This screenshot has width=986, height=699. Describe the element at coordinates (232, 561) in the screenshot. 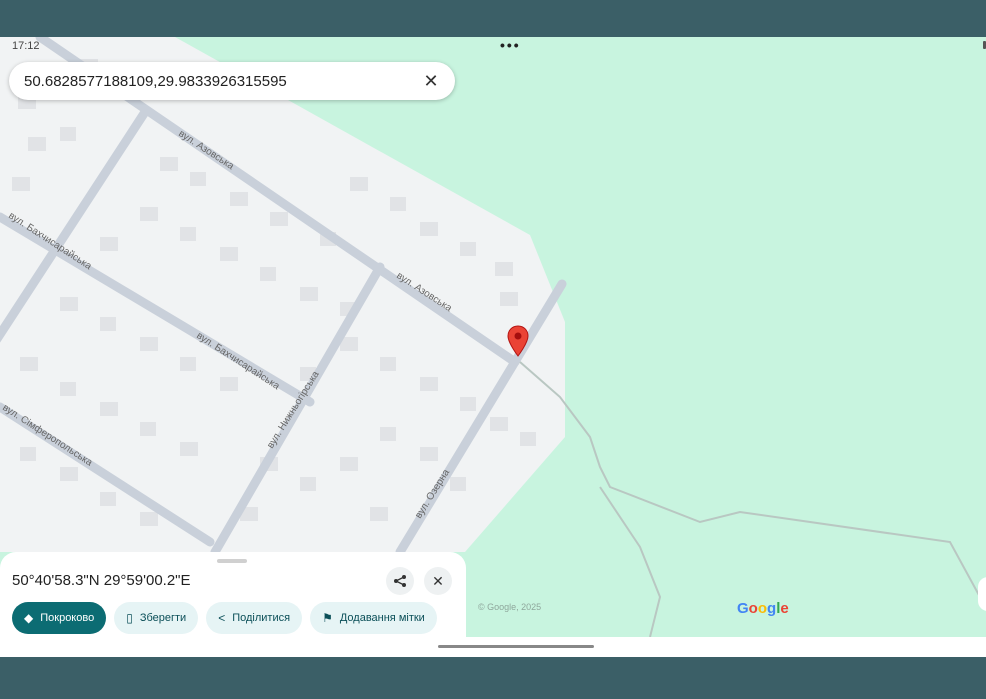

I see `sheet-drag-handle` at that location.